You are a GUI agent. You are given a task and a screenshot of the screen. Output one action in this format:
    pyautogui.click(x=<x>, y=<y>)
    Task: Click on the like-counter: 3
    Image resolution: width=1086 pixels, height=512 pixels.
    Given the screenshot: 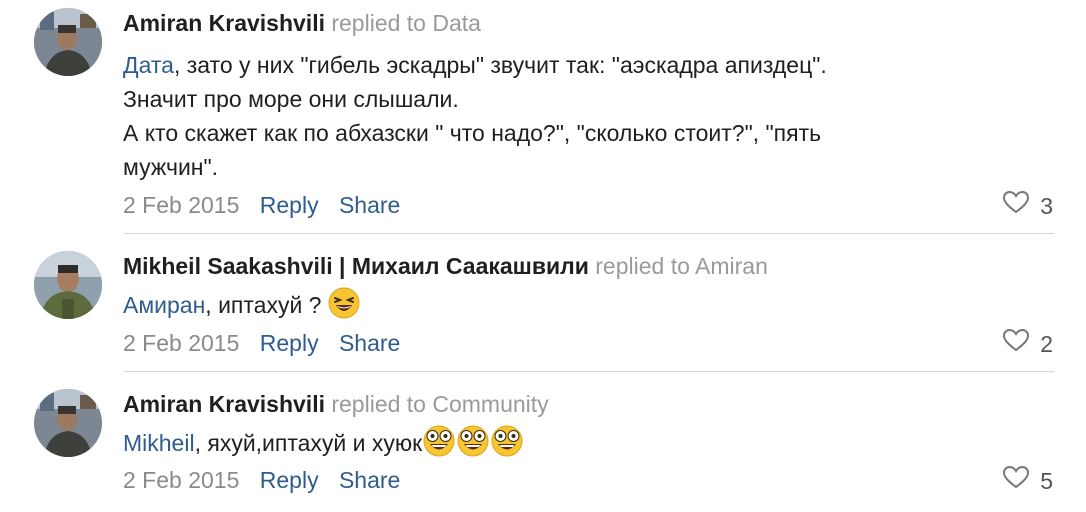 What is the action you would take?
    pyautogui.click(x=1027, y=205)
    